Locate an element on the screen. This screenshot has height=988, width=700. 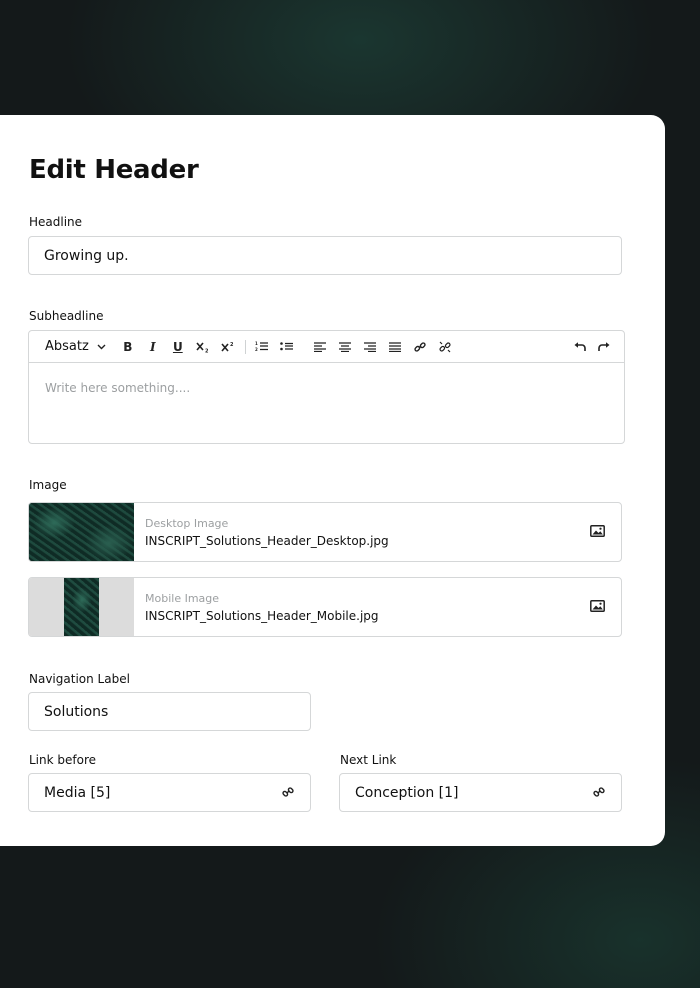
bullet-list-icon is located at coordinates (287, 347).